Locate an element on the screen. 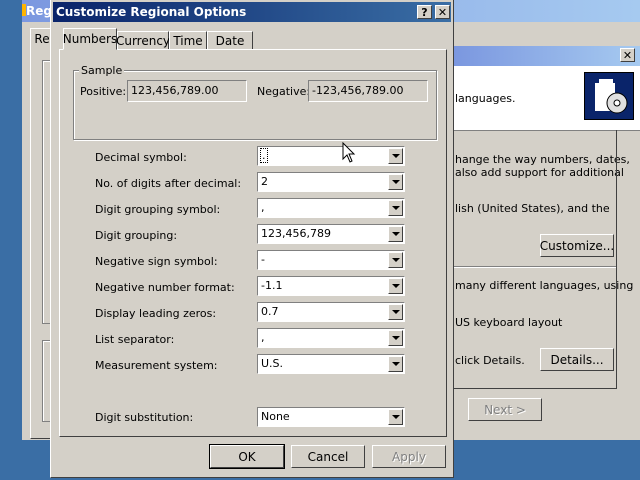  next-button-label: Next > is located at coordinates (505, 409).